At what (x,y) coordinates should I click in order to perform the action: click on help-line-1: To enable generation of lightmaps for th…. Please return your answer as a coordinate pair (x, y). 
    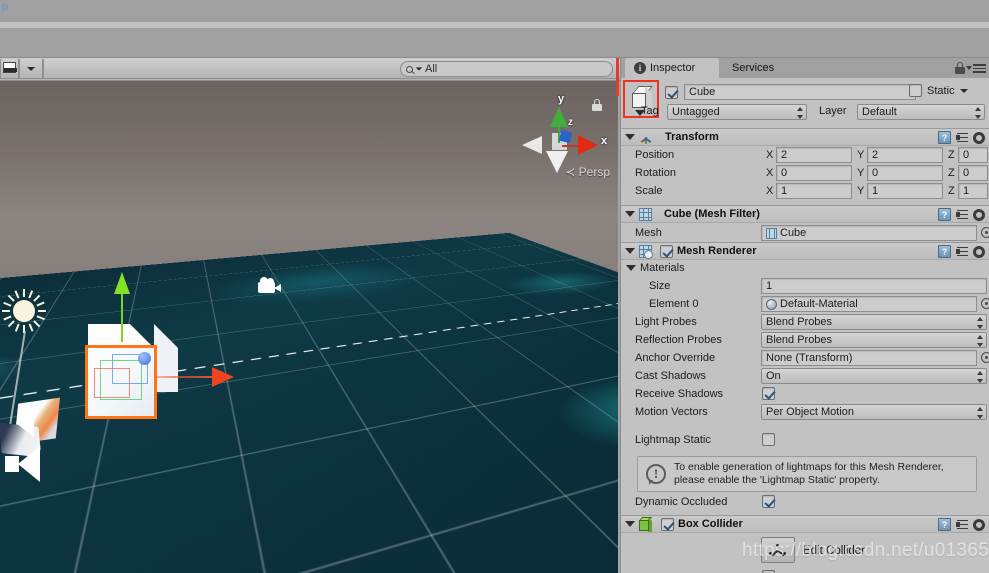
    Looking at the image, I should click on (809, 467).